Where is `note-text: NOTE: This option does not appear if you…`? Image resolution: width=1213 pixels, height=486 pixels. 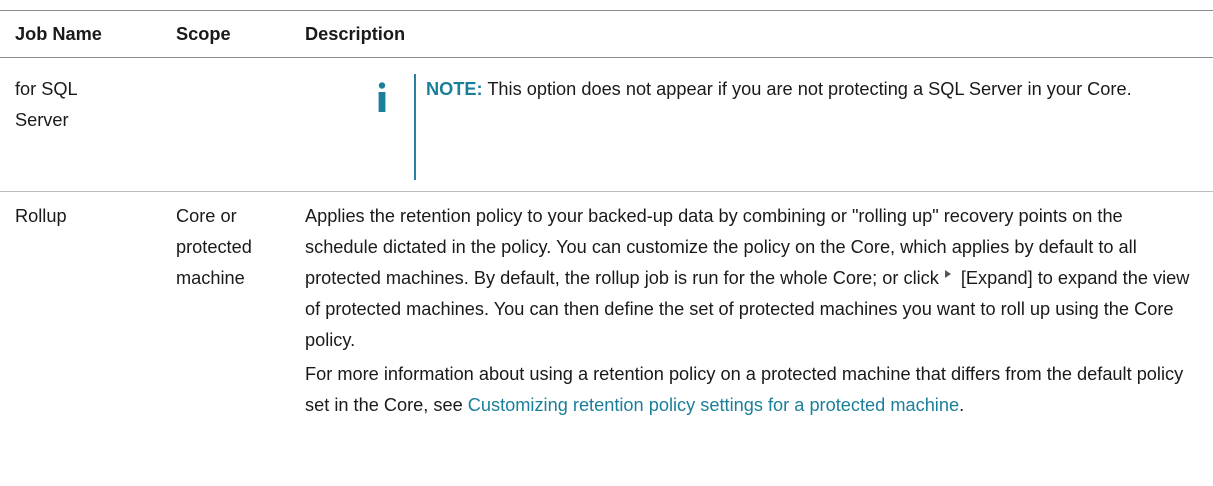
note-text: NOTE: This option does not appear if you… is located at coordinates (806, 89).